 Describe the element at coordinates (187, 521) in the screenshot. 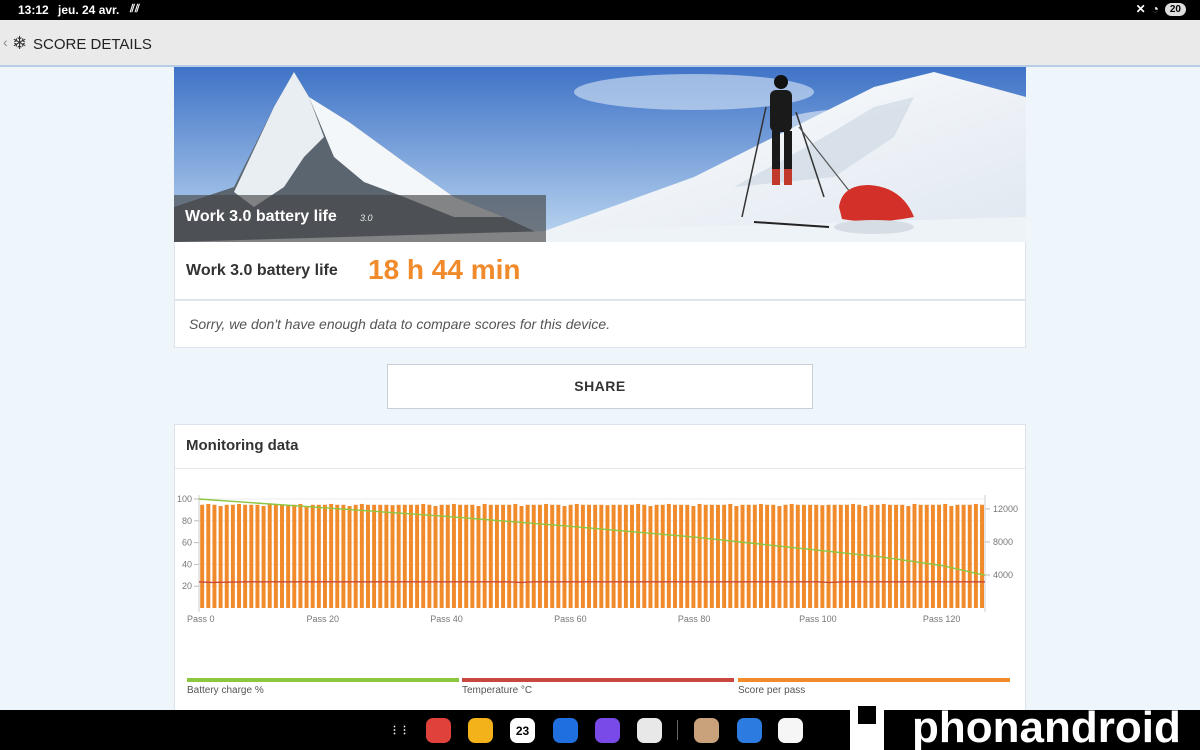

I see `y-left-tick-label: 80` at that location.